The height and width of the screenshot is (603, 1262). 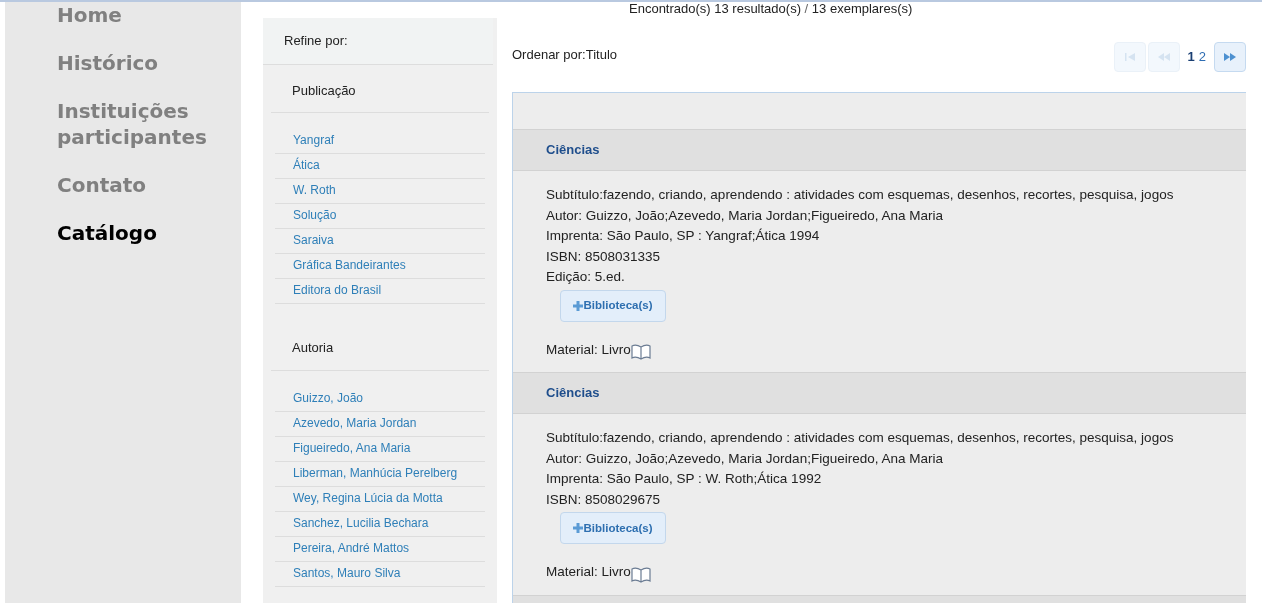 I want to click on refine-group-title: Autoria, so click(x=380, y=346).